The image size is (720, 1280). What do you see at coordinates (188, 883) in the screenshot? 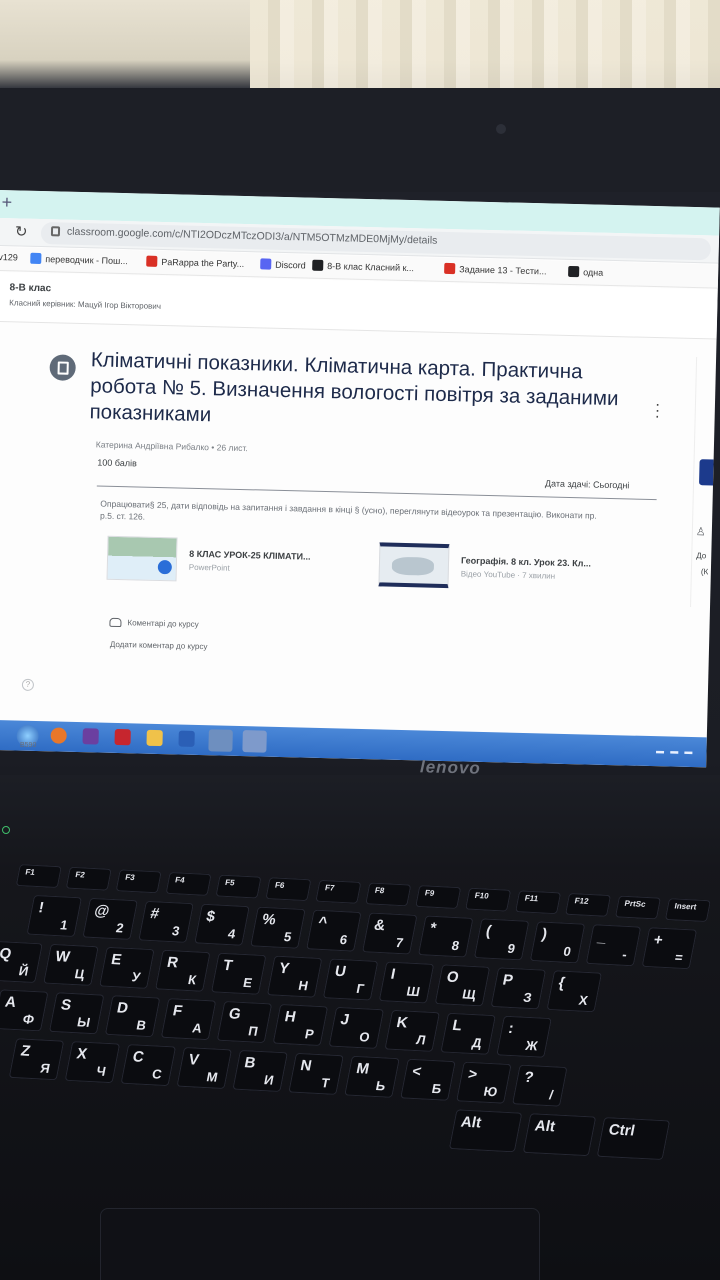
I see `keyboard-key: F4` at bounding box center [188, 883].